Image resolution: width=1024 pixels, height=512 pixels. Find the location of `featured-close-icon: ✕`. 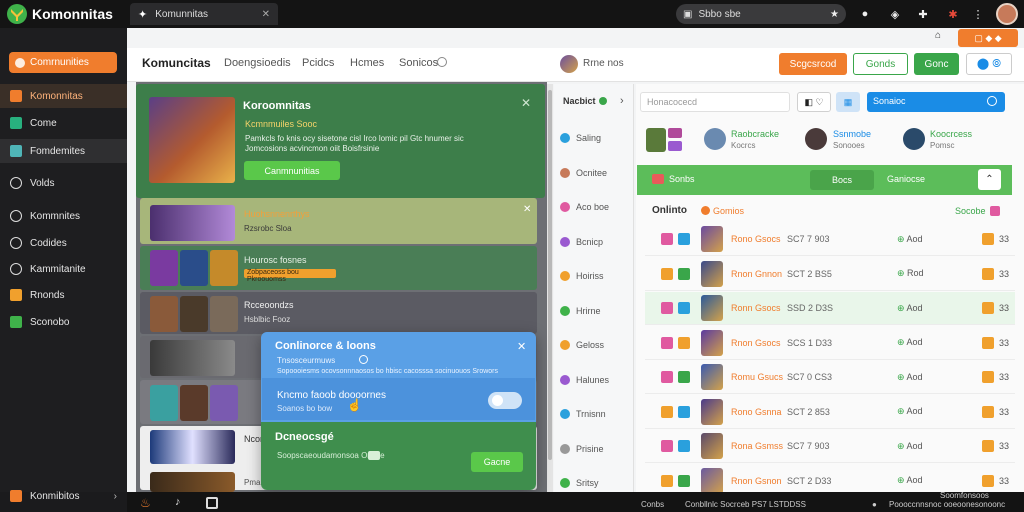

featured-close-icon: ✕ is located at coordinates (526, 103).